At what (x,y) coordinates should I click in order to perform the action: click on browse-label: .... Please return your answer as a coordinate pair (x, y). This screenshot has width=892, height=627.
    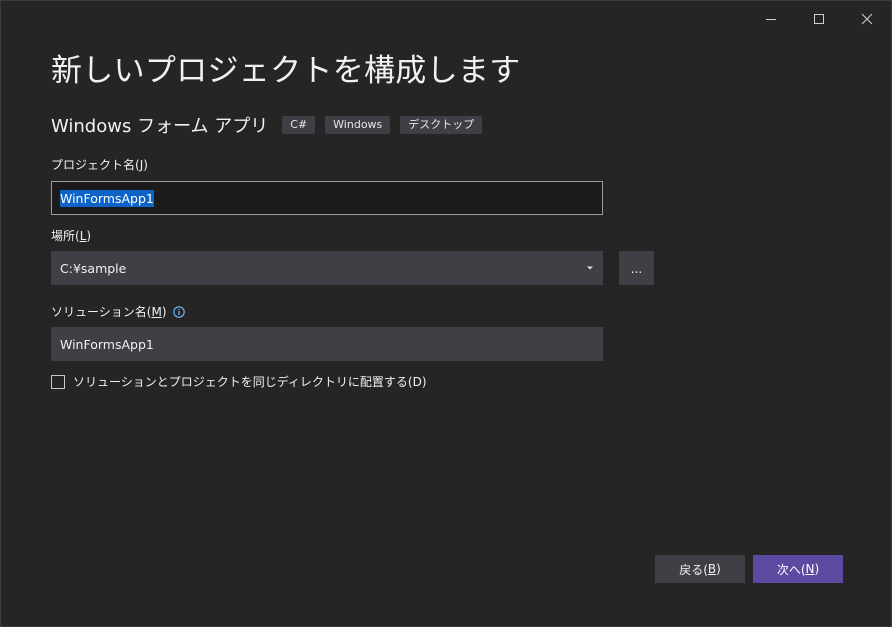
    Looking at the image, I should click on (636, 269).